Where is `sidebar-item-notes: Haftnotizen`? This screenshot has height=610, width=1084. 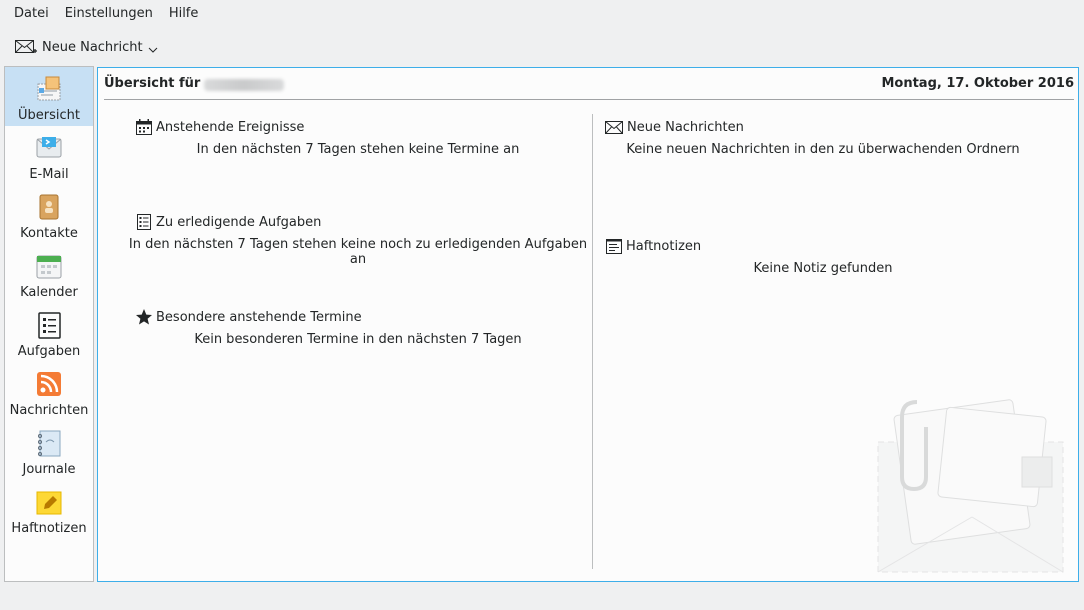
sidebar-item-notes: Haftnotizen is located at coordinates (49, 509).